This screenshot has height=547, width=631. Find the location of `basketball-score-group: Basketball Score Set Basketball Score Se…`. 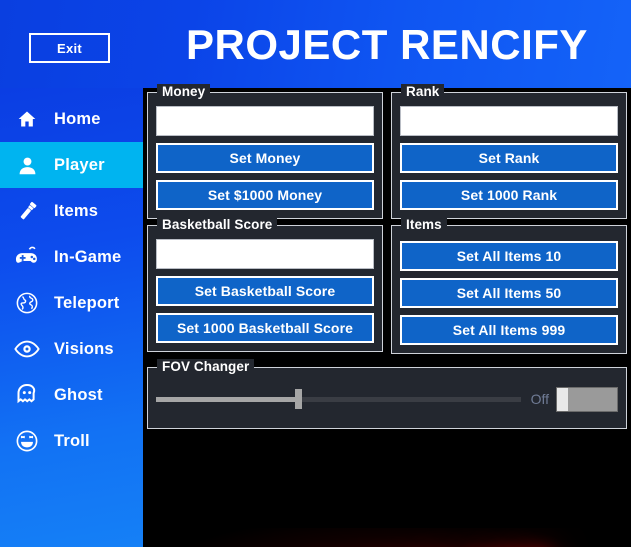

basketball-score-group: Basketball Score Set Basketball Score Se… is located at coordinates (265, 284).